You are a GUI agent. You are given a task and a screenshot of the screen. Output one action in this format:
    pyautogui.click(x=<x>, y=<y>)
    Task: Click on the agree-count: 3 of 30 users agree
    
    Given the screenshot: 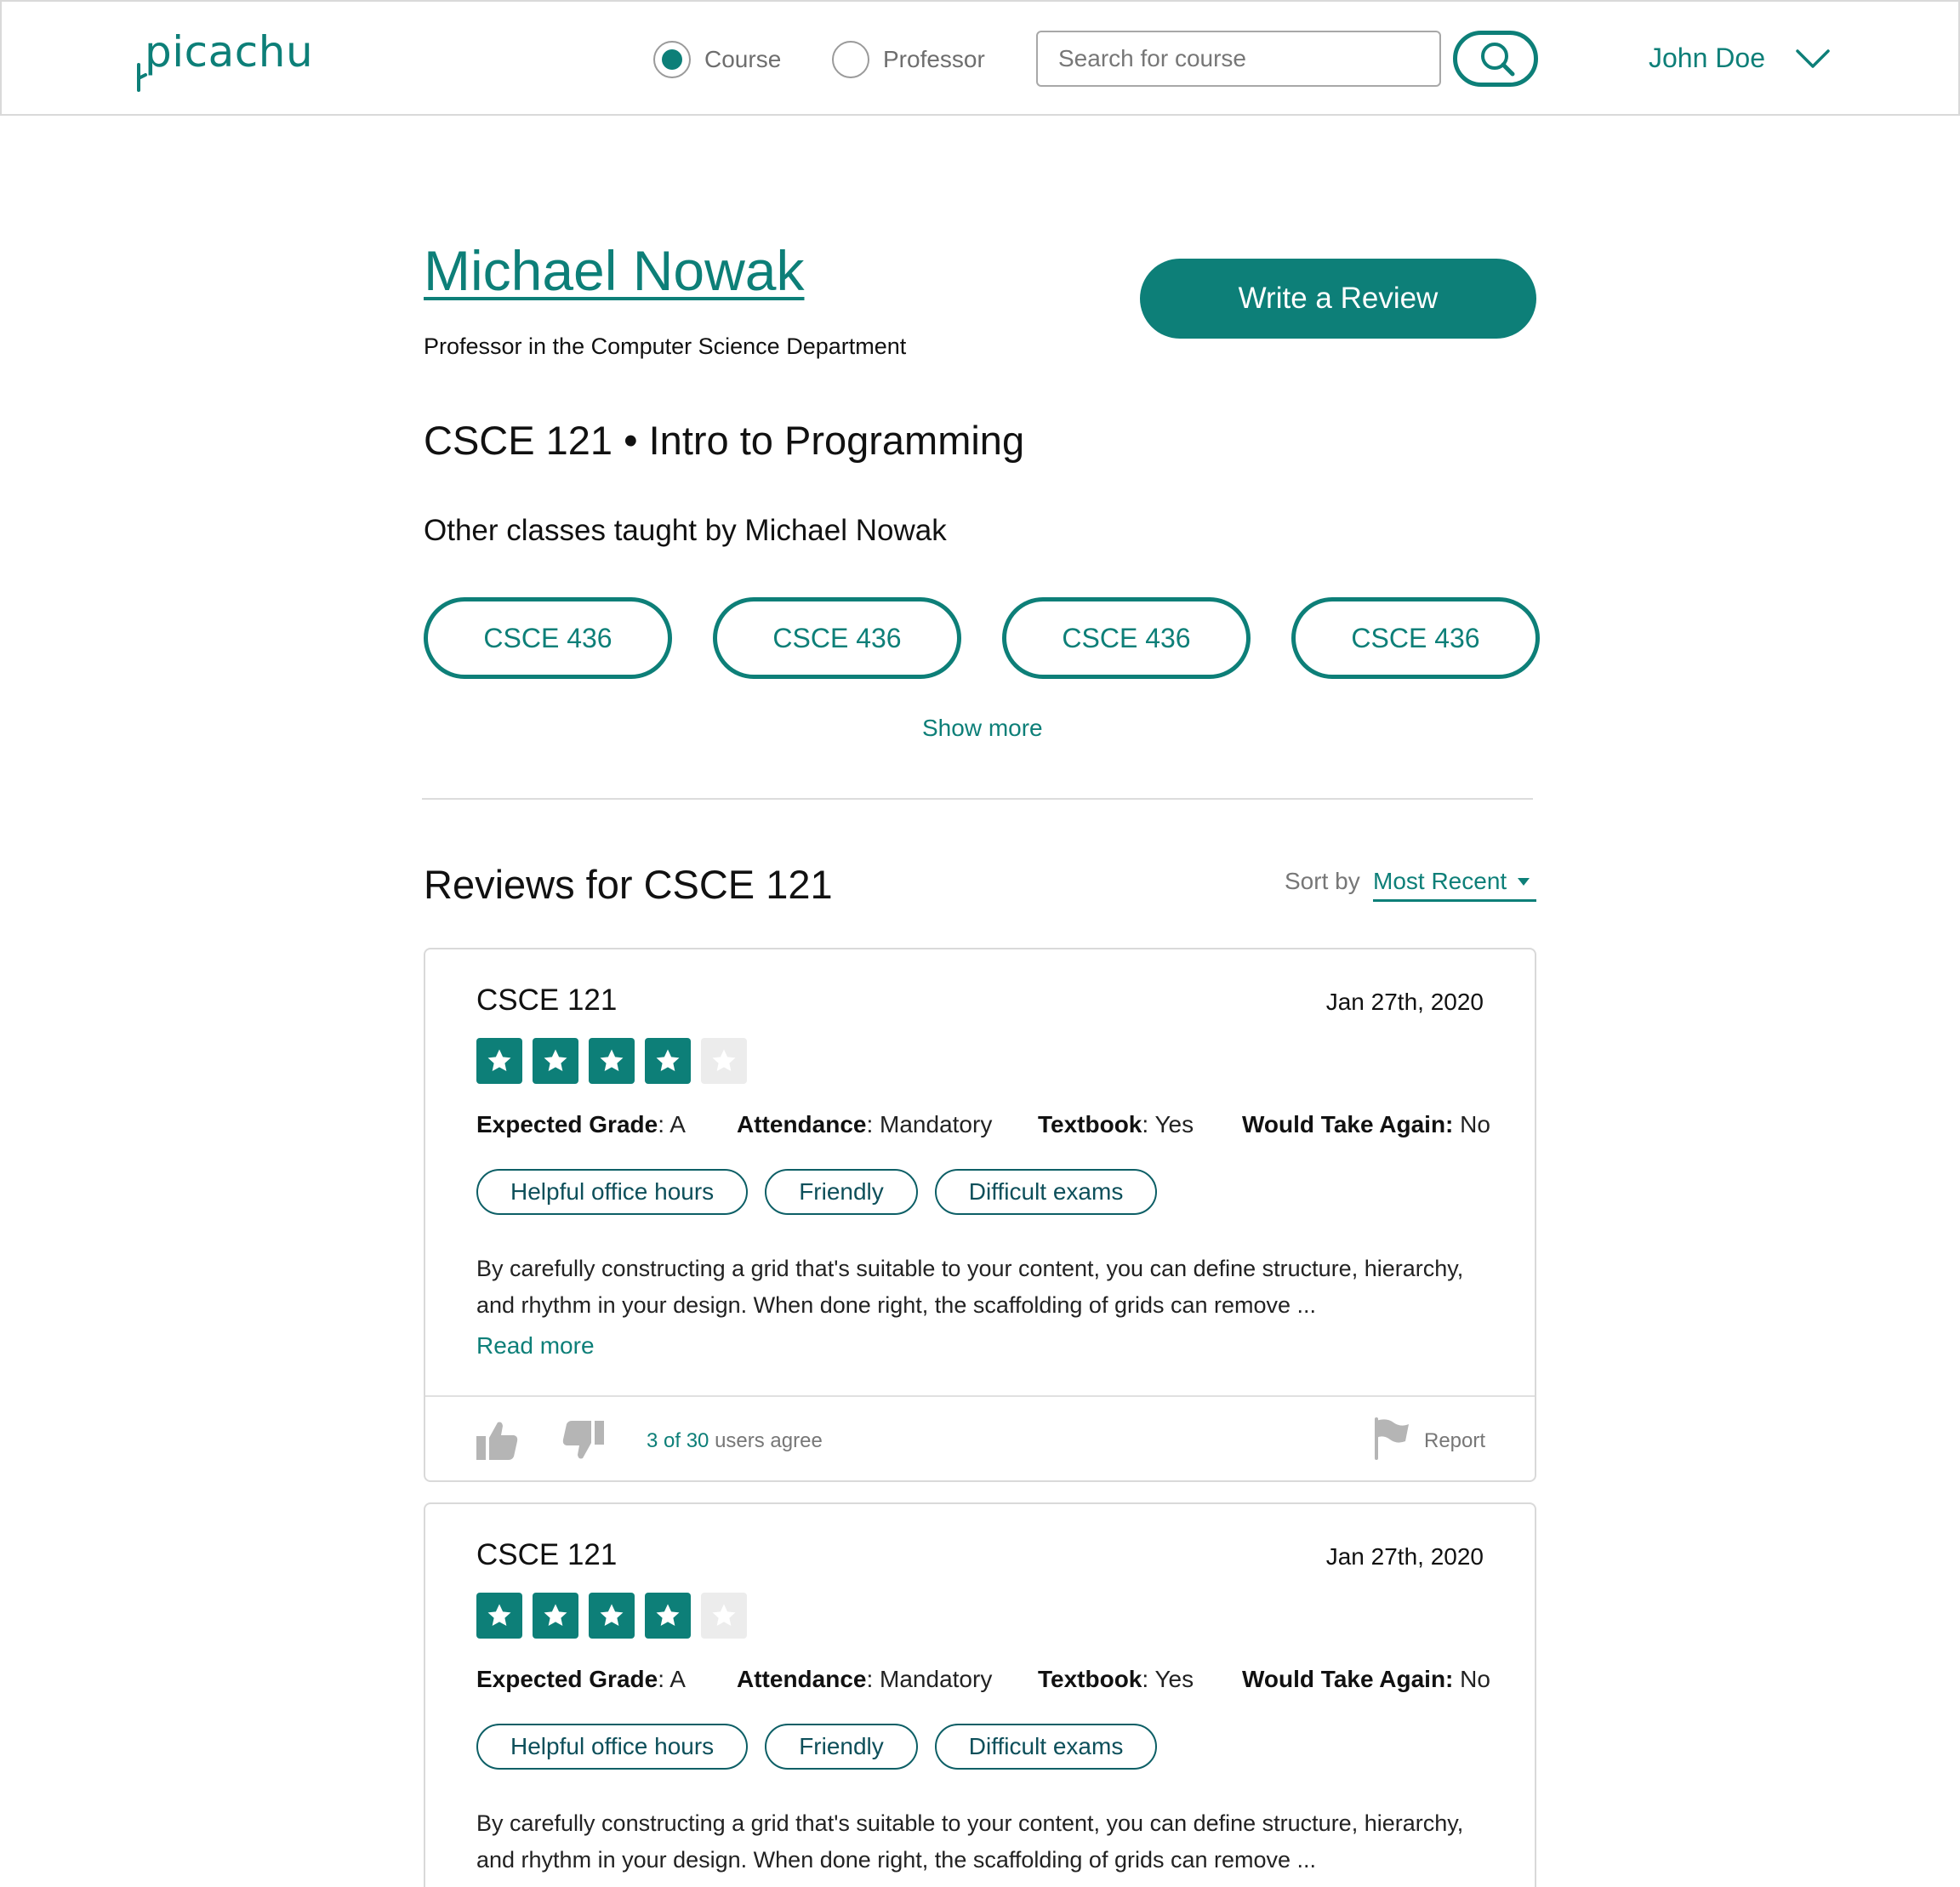 What is the action you would take?
    pyautogui.click(x=735, y=1441)
    